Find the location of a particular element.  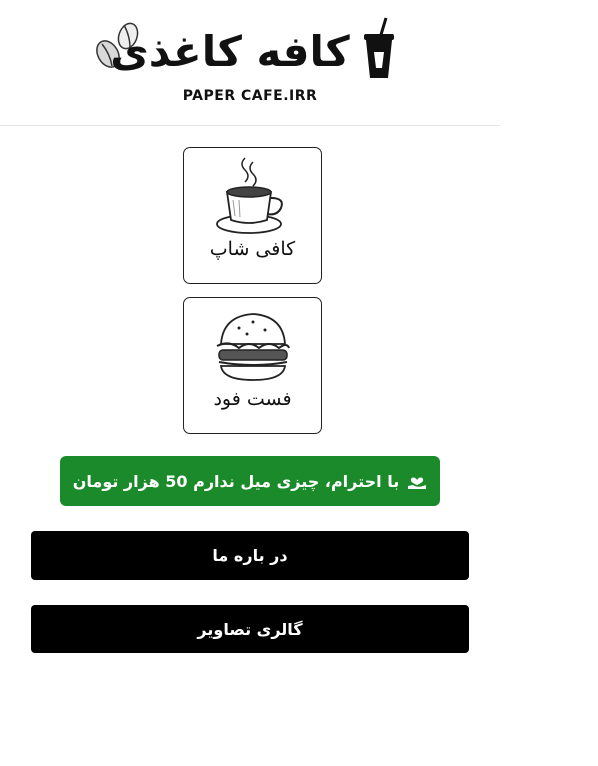

header: کافه کاغذی PAPER CAFE.IRR is located at coordinates (250, 63).